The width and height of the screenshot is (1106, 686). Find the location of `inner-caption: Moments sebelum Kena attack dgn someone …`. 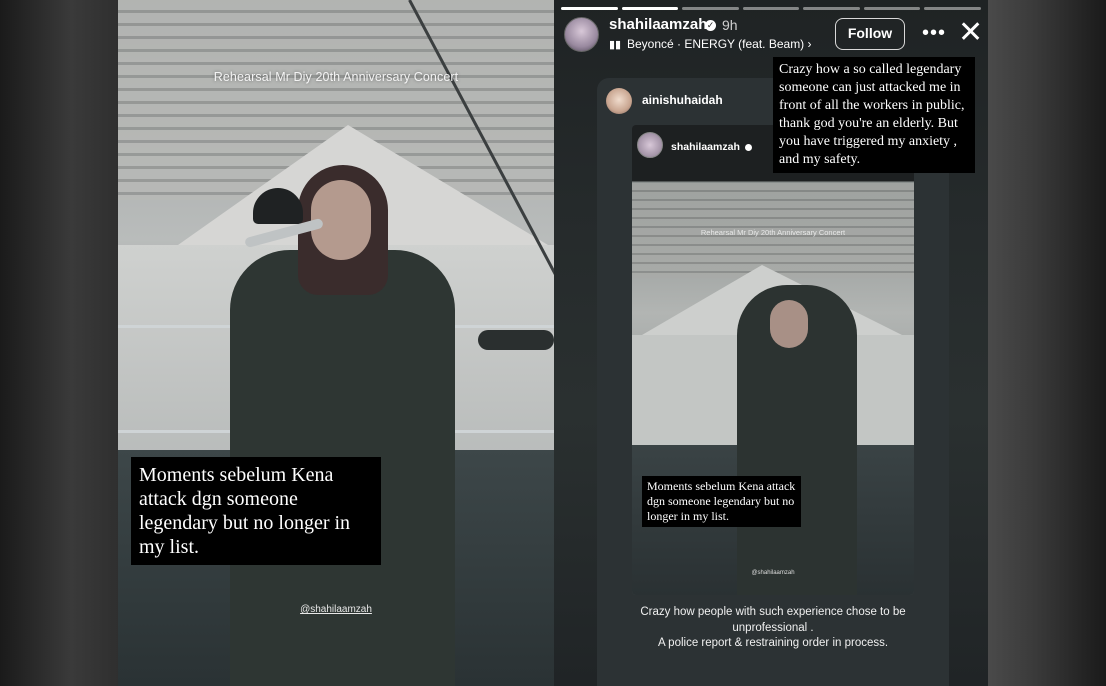

inner-caption: Moments sebelum Kena attack dgn someone … is located at coordinates (721, 501).